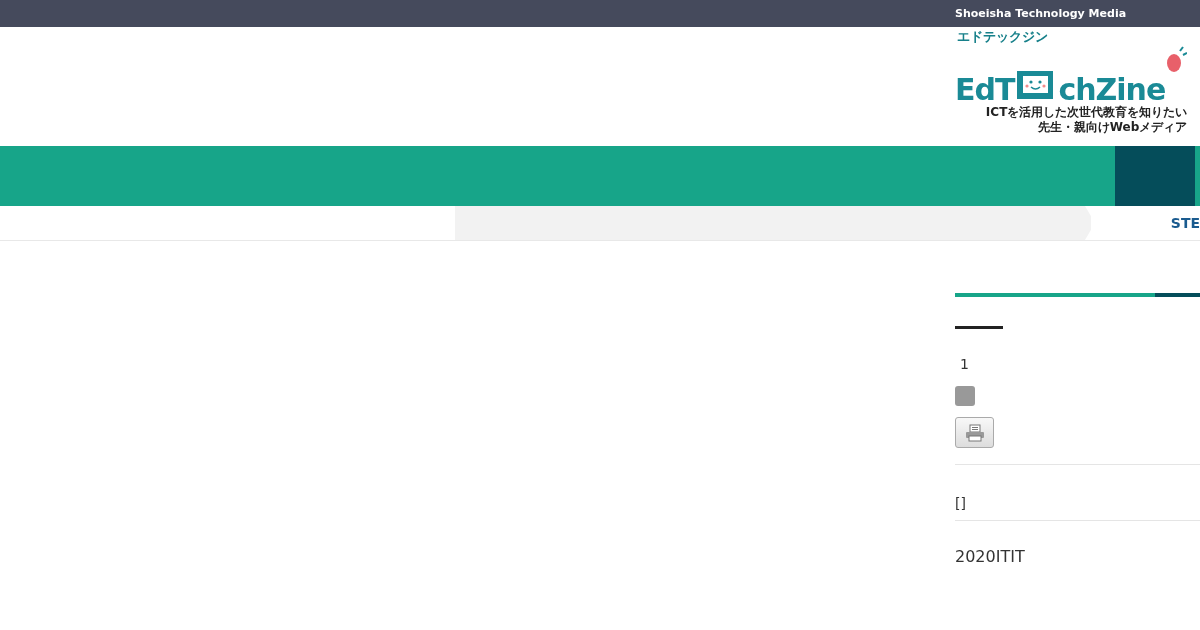 This screenshot has width=1200, height=630. Describe the element at coordinates (1185, 223) in the screenshot. I see `breadcrumb-link: STE` at that location.